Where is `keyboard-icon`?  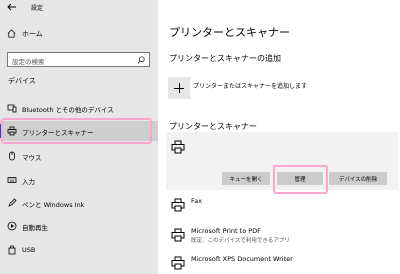 keyboard-icon is located at coordinates (12, 180).